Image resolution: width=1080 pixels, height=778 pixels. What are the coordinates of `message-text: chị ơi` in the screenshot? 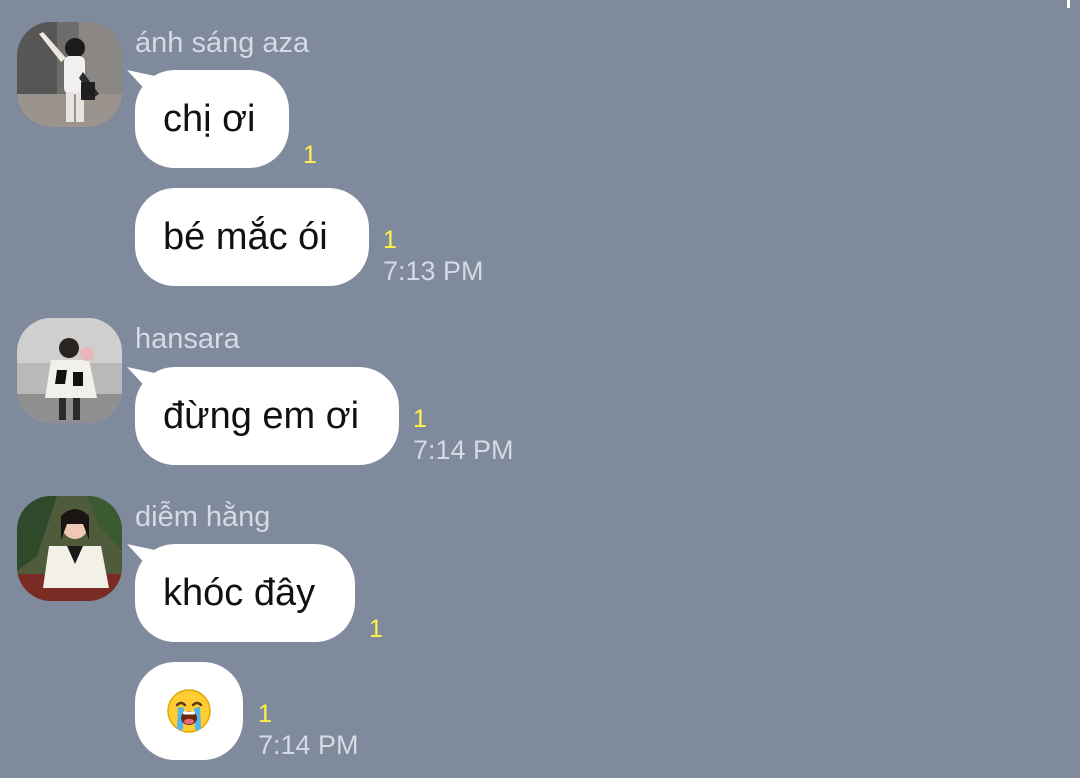 It's located at (209, 118).